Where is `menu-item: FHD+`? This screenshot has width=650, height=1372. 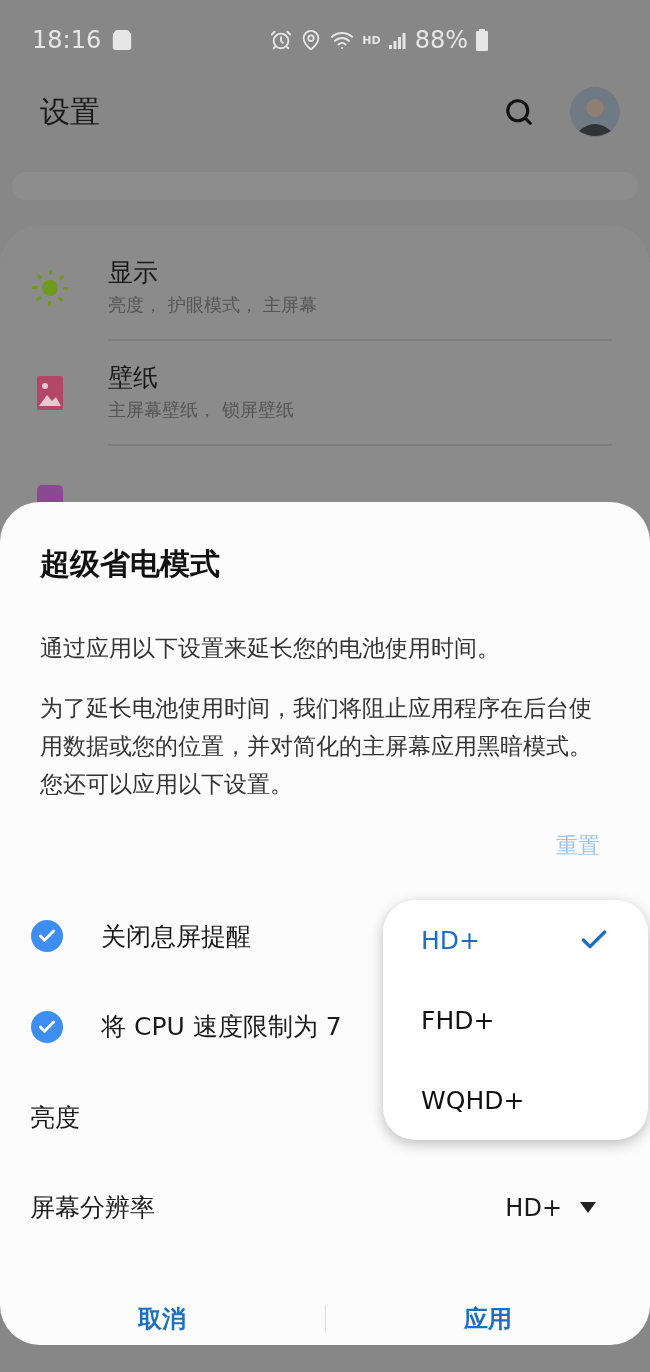
menu-item: FHD+ is located at coordinates (515, 1020).